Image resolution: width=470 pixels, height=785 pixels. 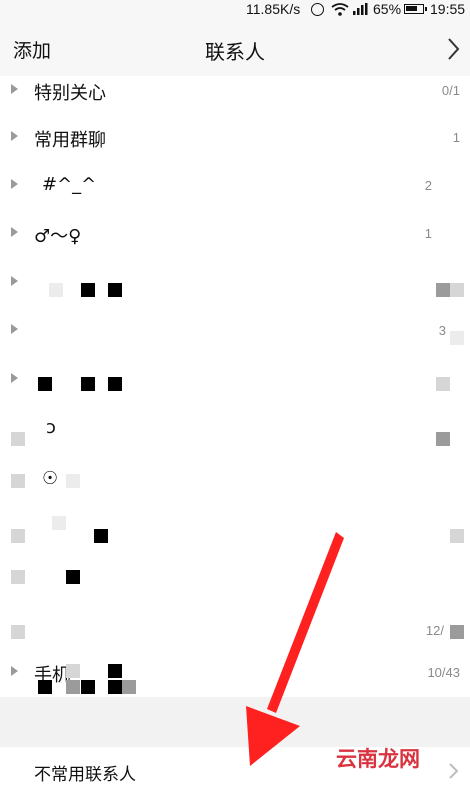 What do you see at coordinates (32, 49) in the screenshot?
I see `add-button: 添加` at bounding box center [32, 49].